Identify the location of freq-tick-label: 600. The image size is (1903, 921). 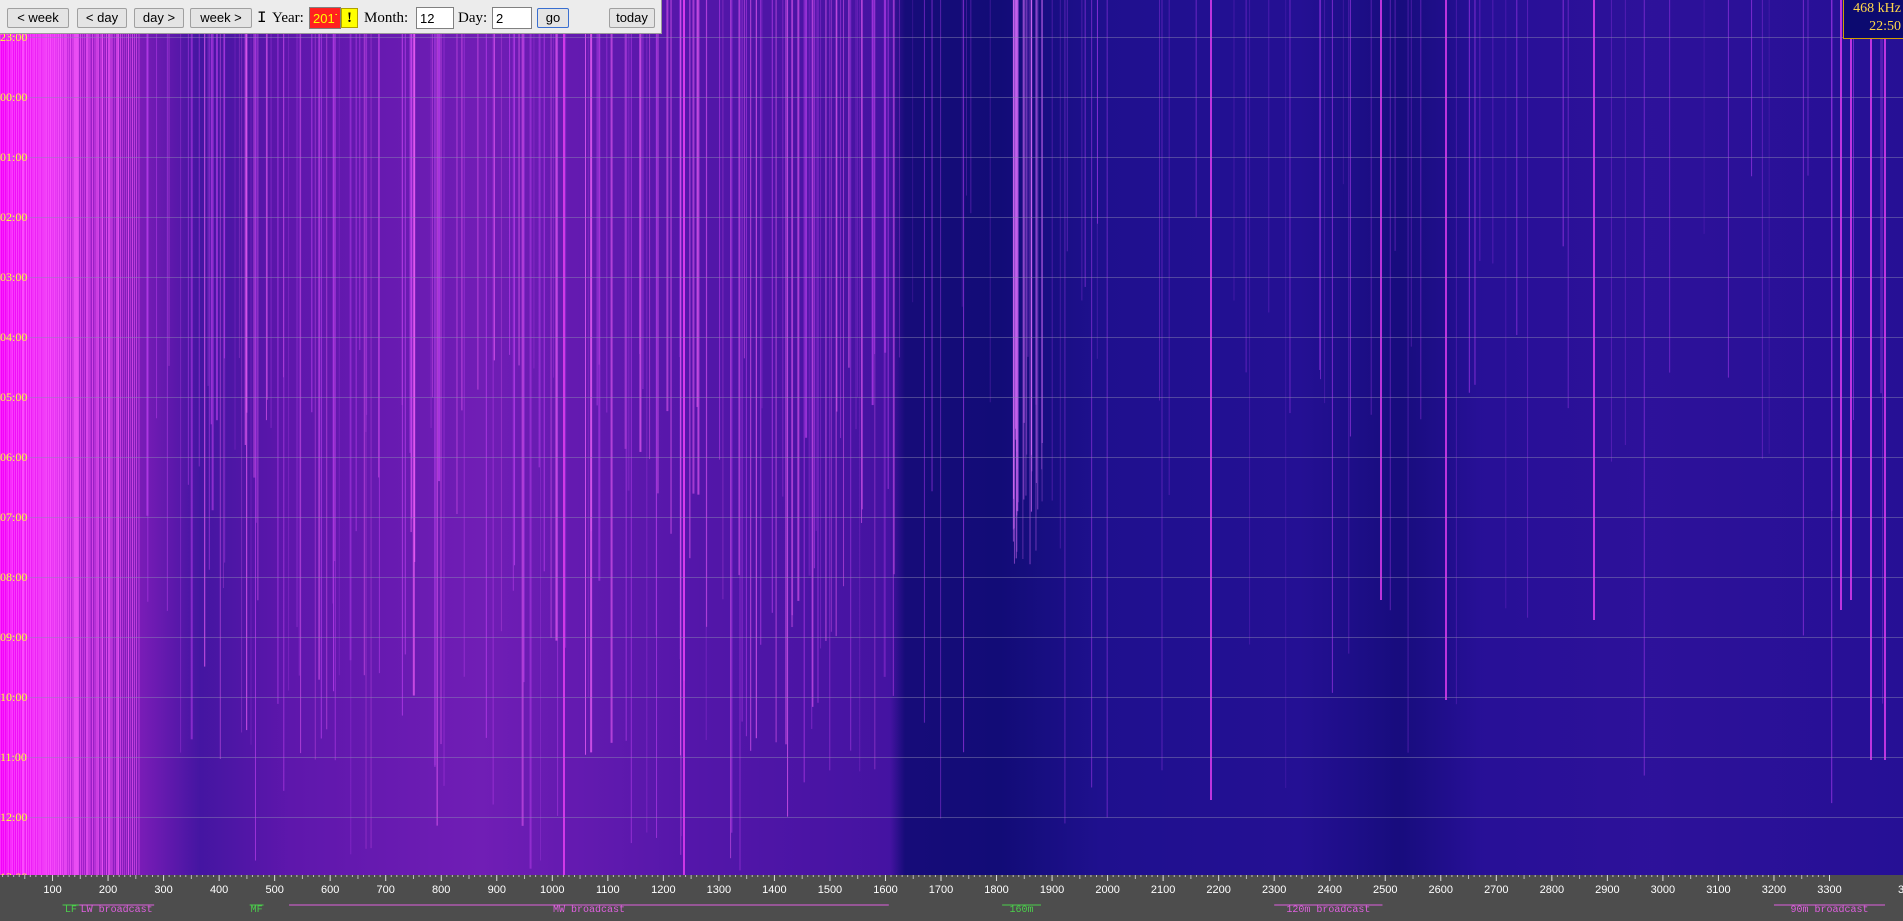
(330, 890).